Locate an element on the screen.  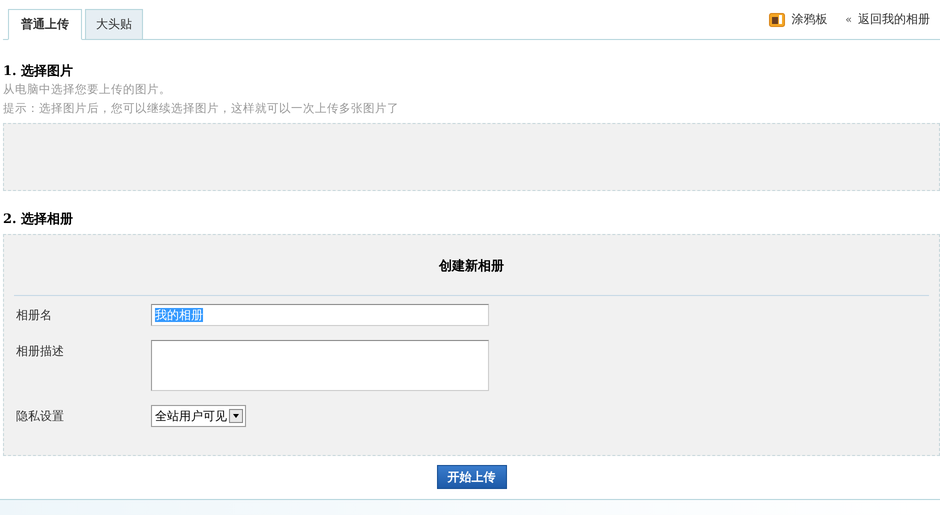
field-label: 隐私设置 is located at coordinates (40, 416).